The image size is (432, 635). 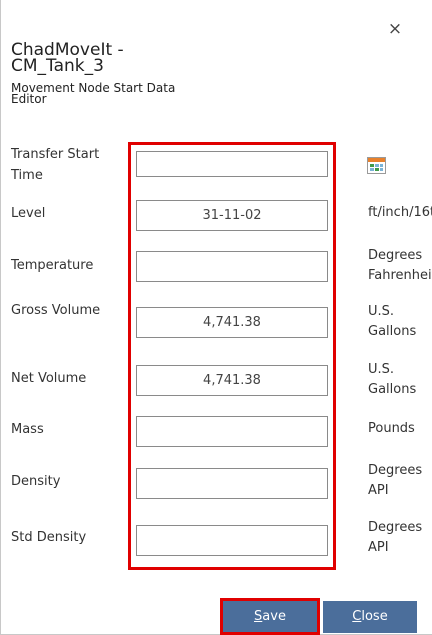 I want to click on dialog-title: ChadMoveIt - CM_Tank_3, so click(x=67, y=59).